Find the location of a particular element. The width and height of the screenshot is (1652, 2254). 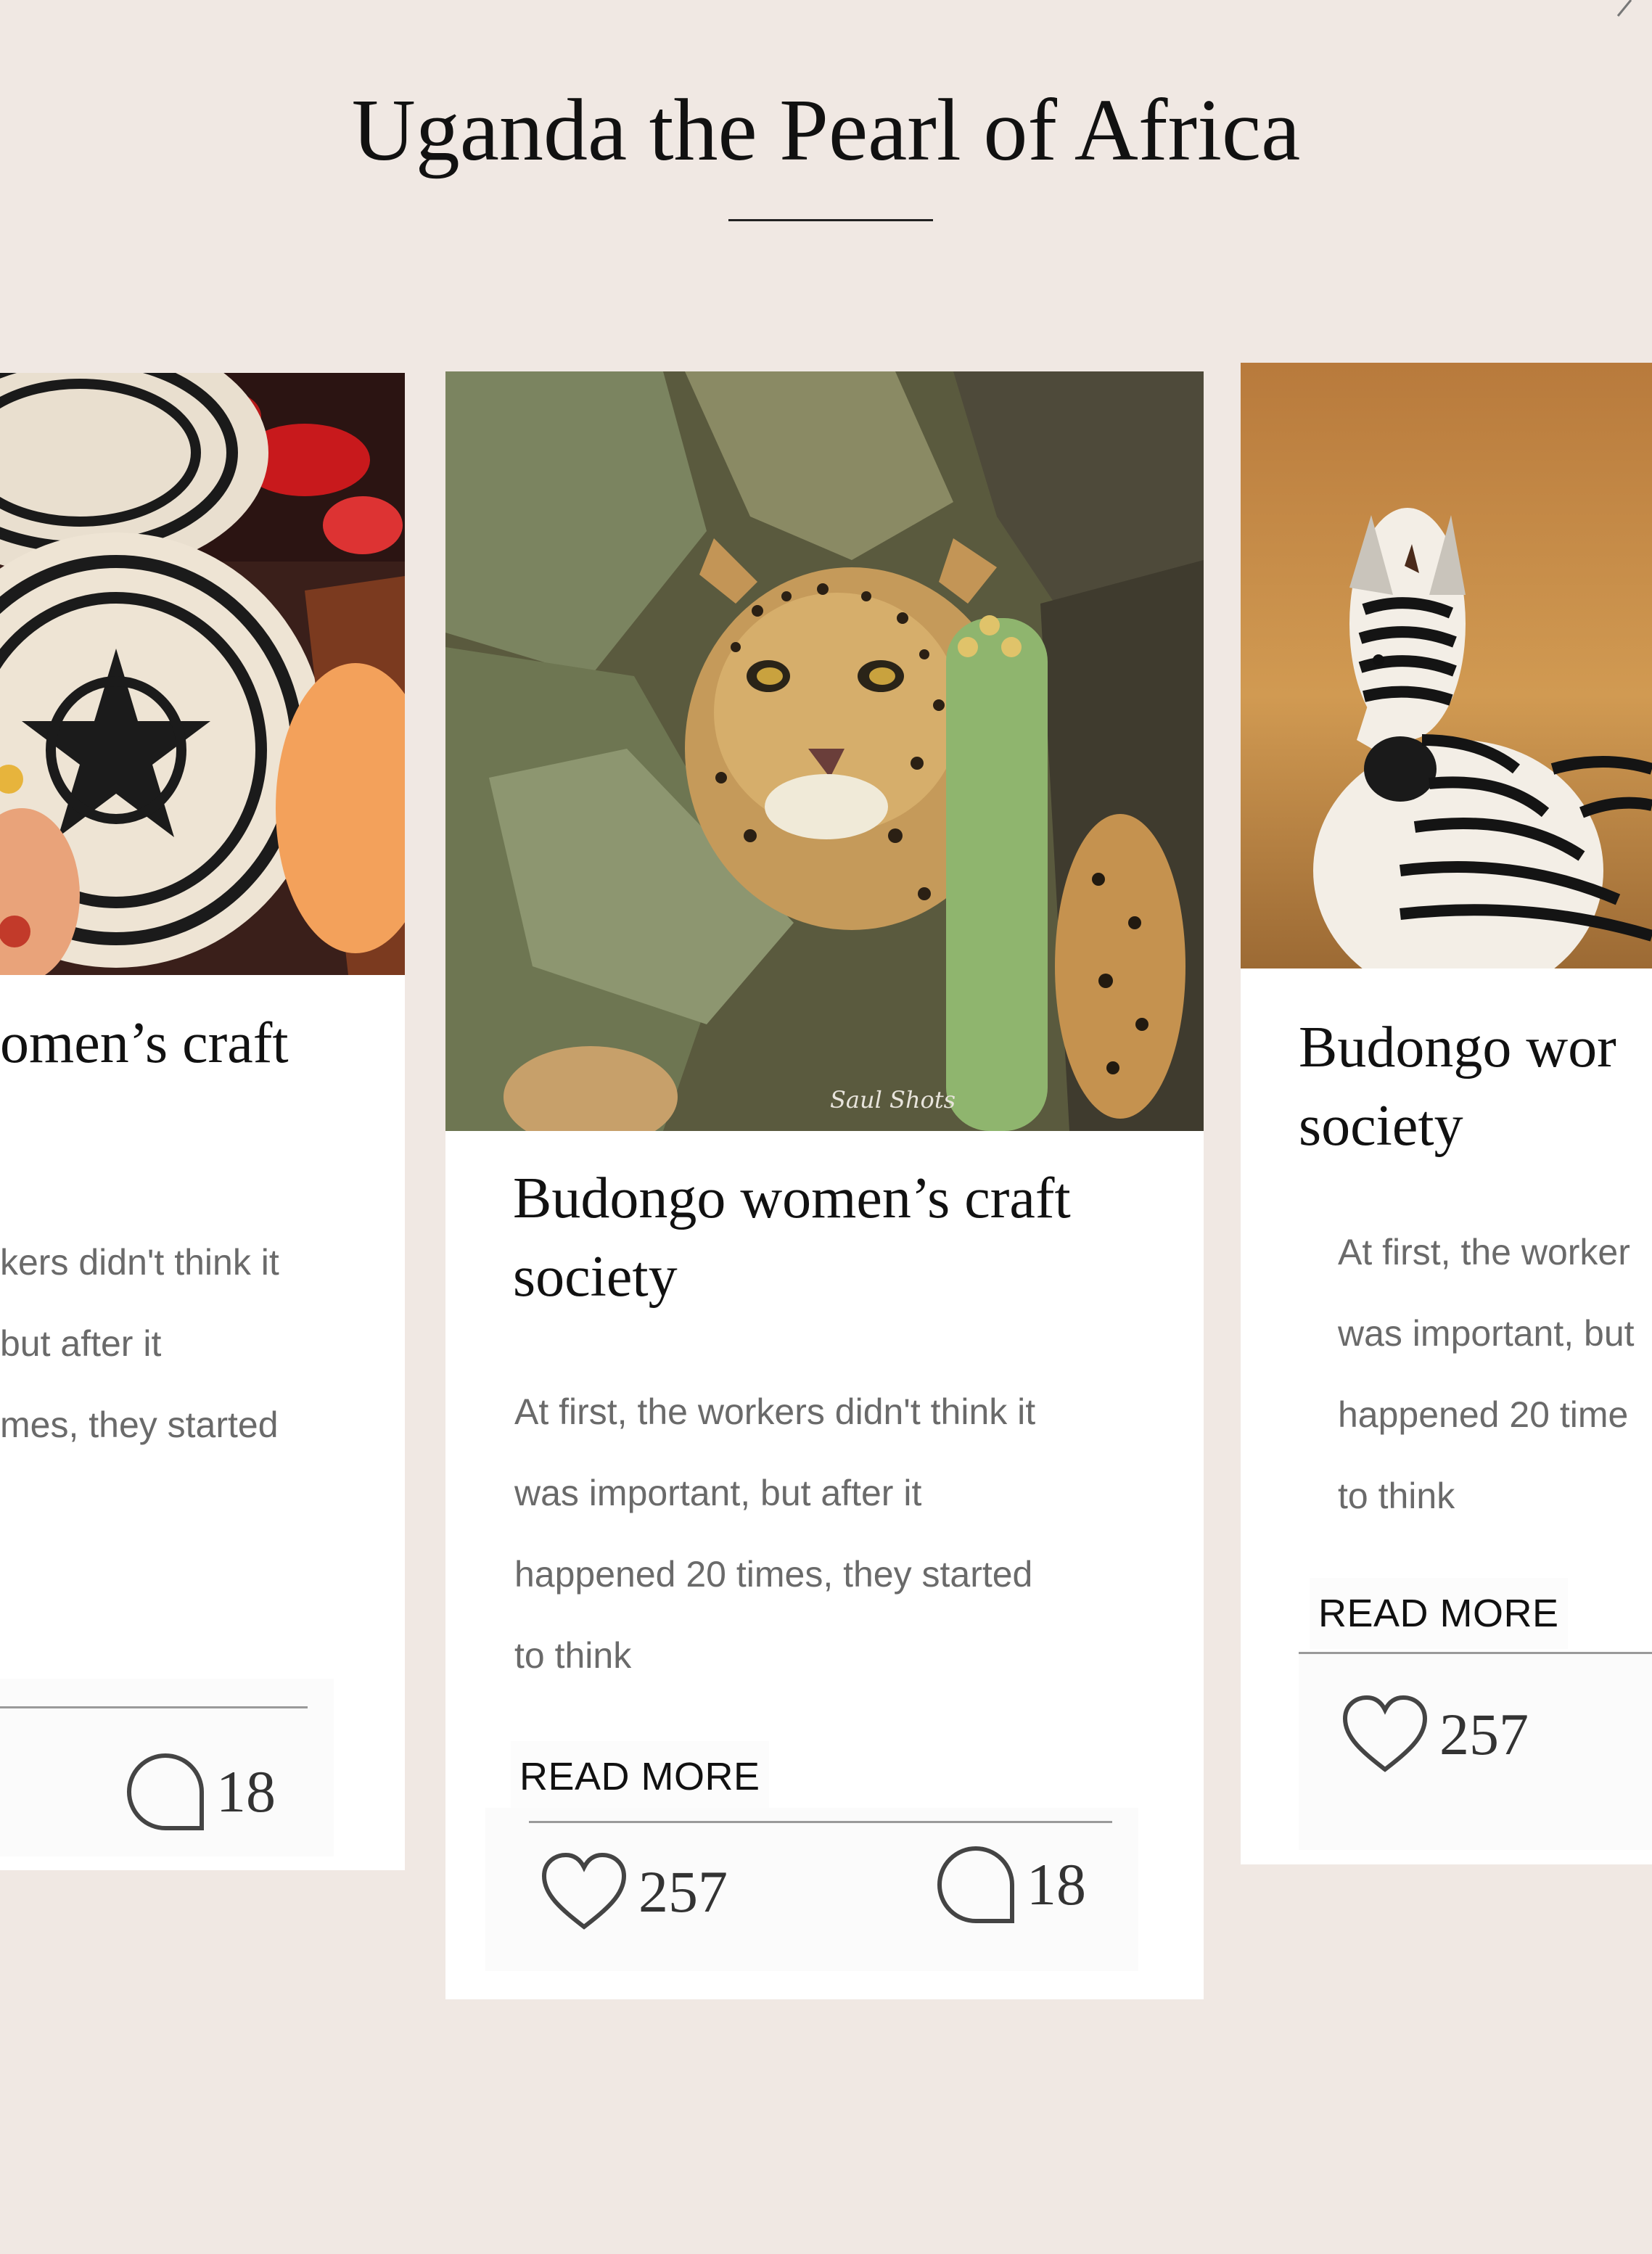

card-title: Budongo women’s craft society is located at coordinates (792, 1237).